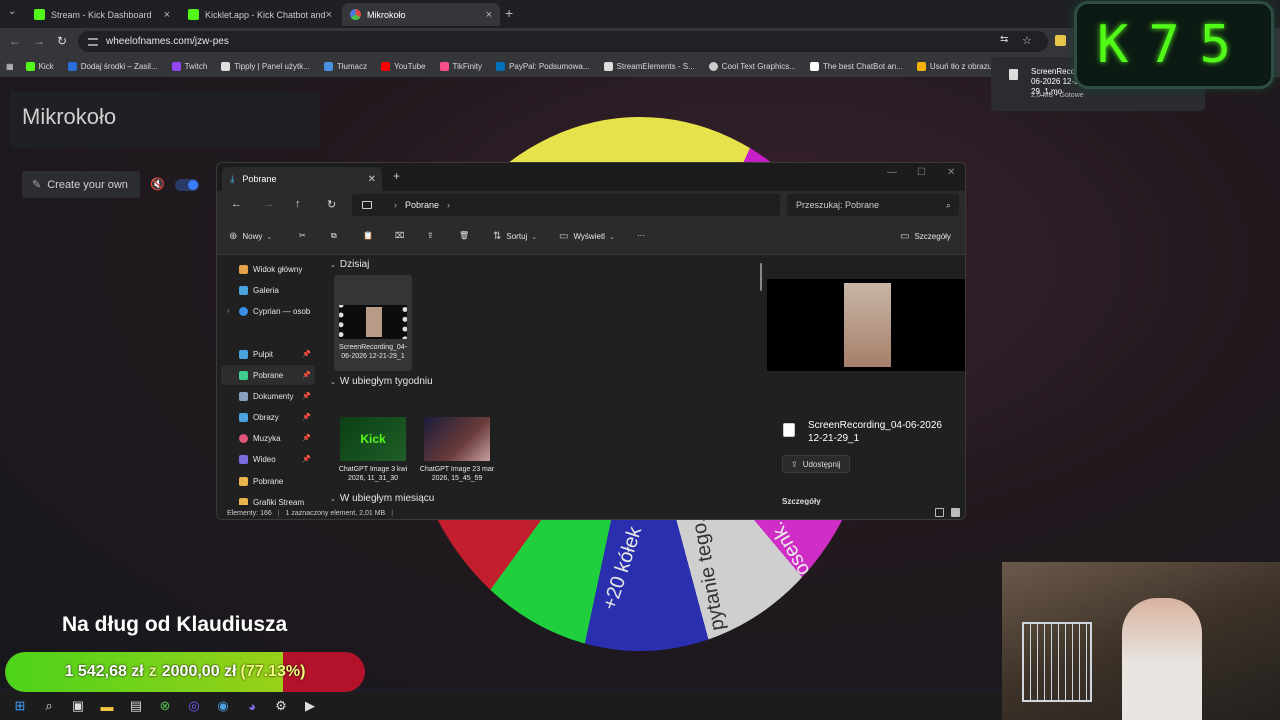  What do you see at coordinates (349, 264) in the screenshot?
I see `group-header-today: ⌄ Dzisiaj` at bounding box center [349, 264].